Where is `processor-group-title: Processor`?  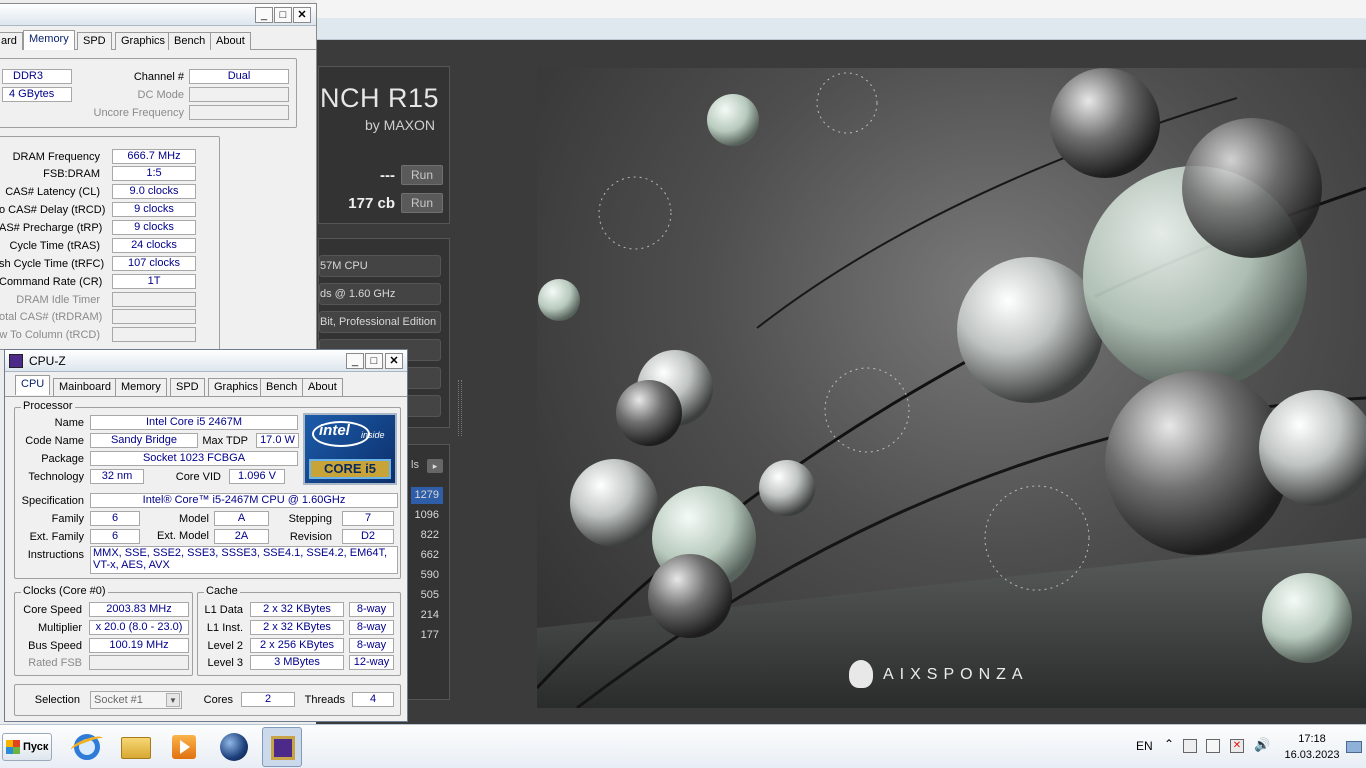
processor-group-title: Processor is located at coordinates (48, 406).